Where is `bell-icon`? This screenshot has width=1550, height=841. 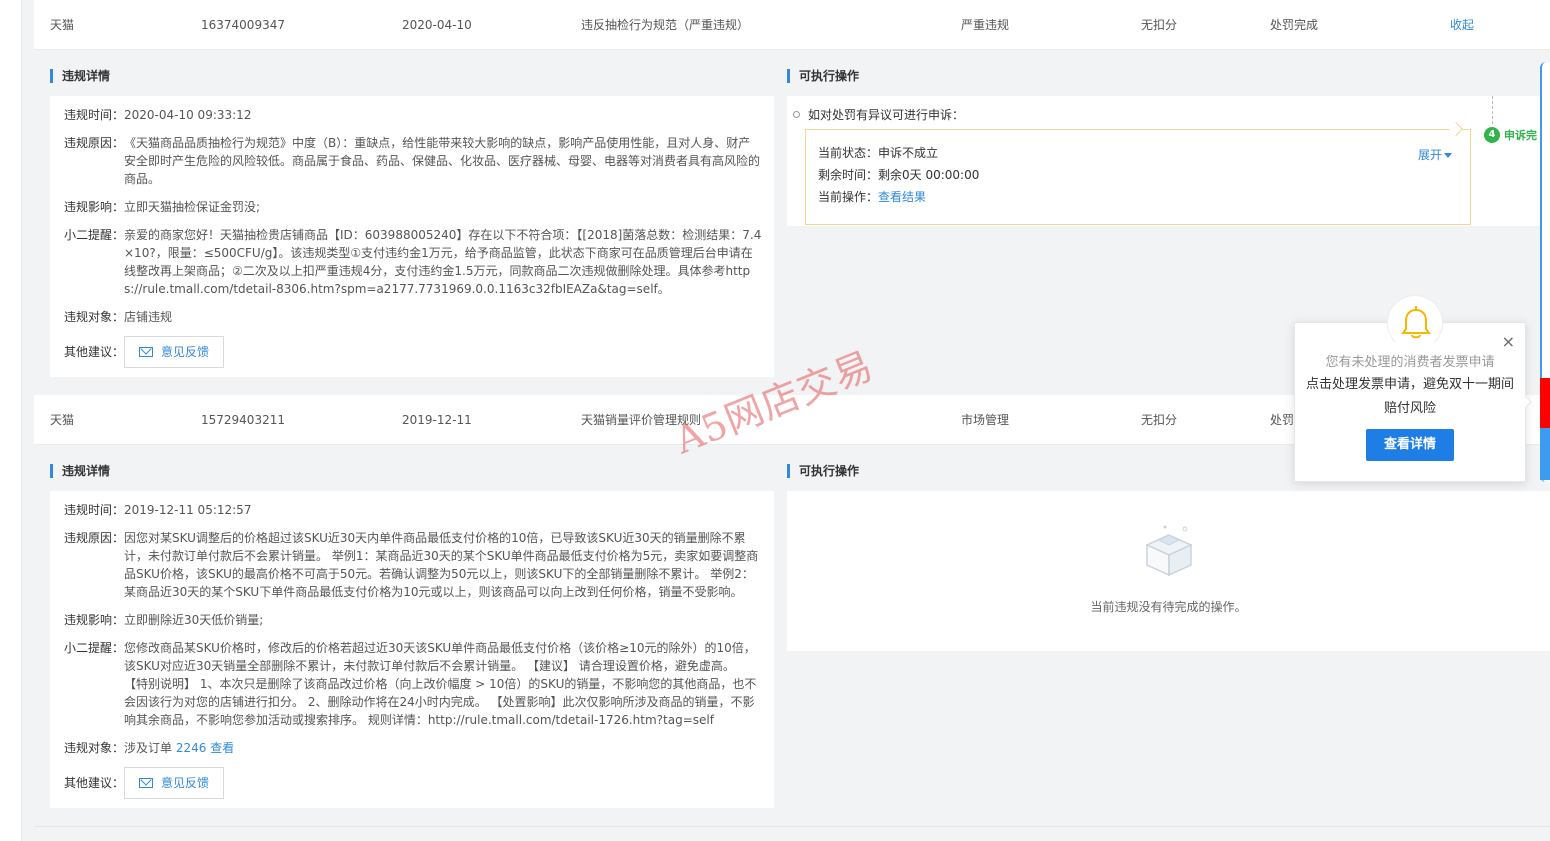
bell-icon is located at coordinates (1416, 322).